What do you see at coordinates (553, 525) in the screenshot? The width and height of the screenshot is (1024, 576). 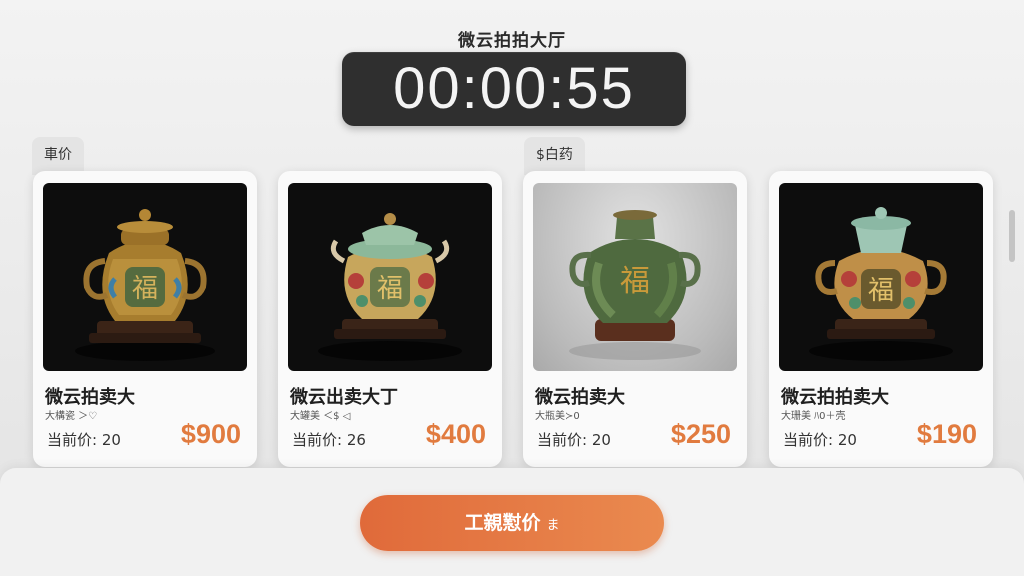 I see `hammer-icon: ま` at bounding box center [553, 525].